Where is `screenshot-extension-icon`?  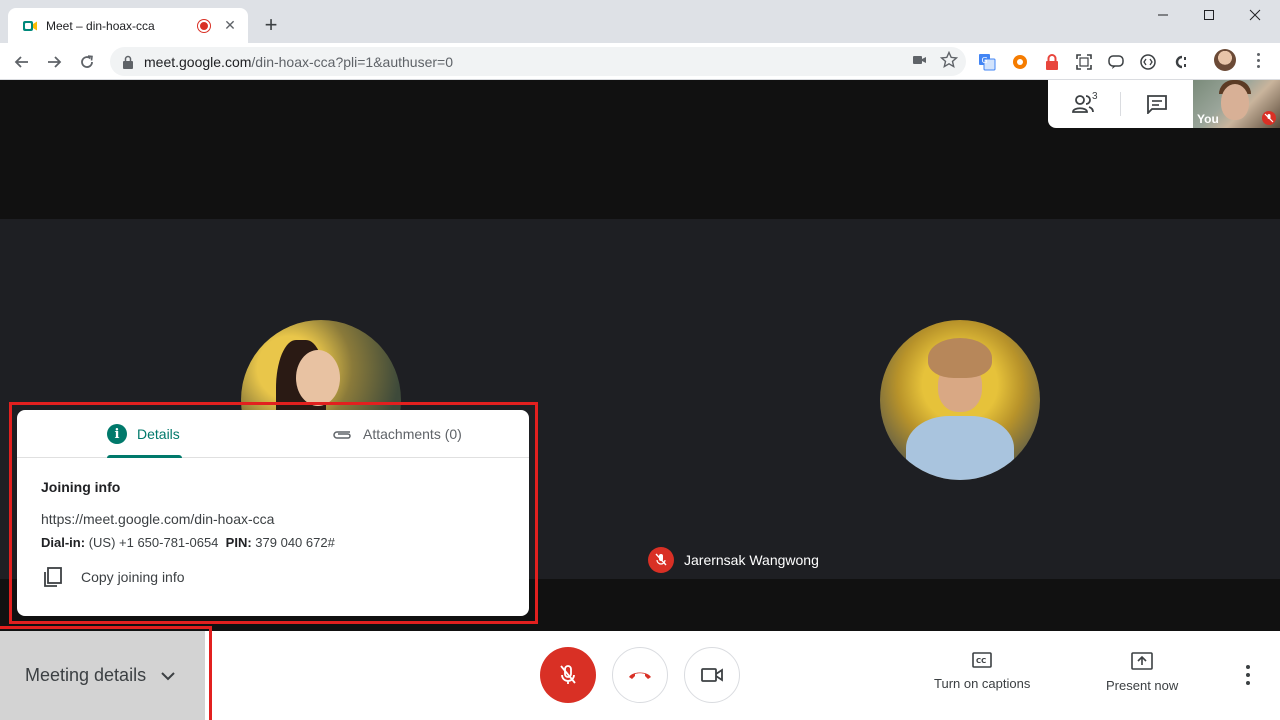 screenshot-extension-icon is located at coordinates (1084, 62).